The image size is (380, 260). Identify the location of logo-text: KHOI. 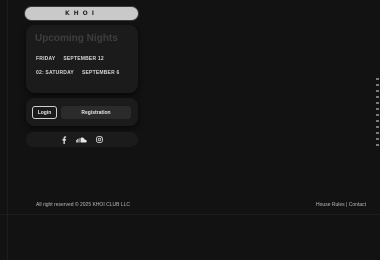
(81, 13).